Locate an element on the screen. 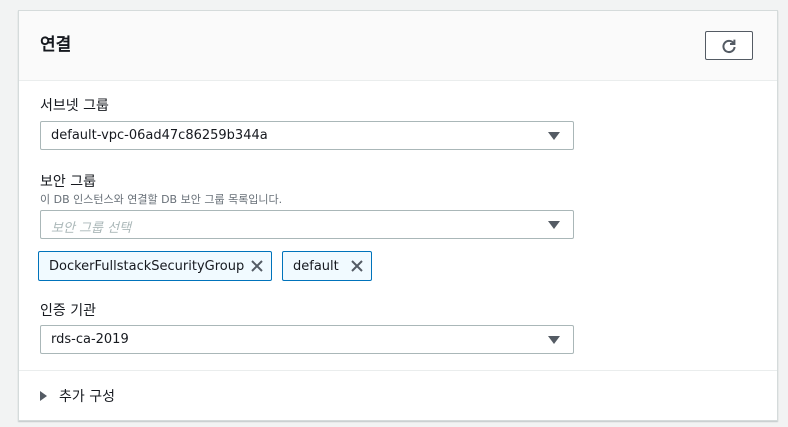  security-group-token: DockerFullstackSecurityGroup is located at coordinates (155, 266).